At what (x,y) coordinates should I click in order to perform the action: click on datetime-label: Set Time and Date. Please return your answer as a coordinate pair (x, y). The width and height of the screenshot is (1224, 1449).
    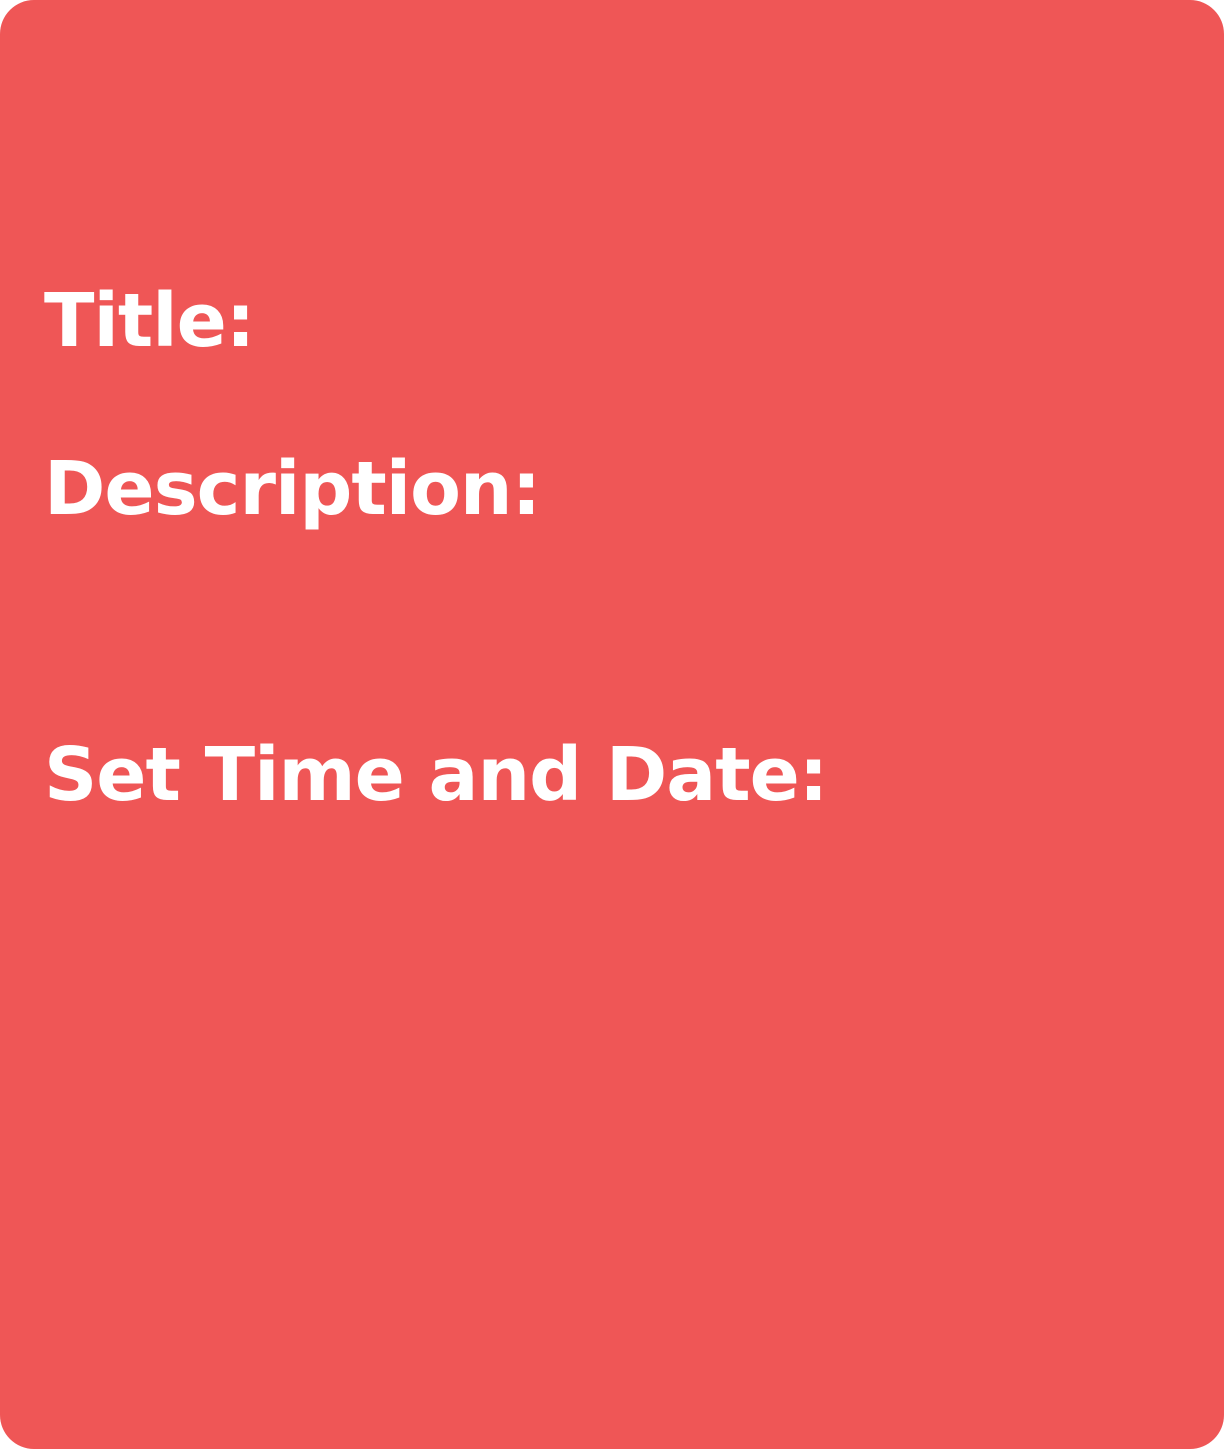
    Looking at the image, I should click on (436, 775).